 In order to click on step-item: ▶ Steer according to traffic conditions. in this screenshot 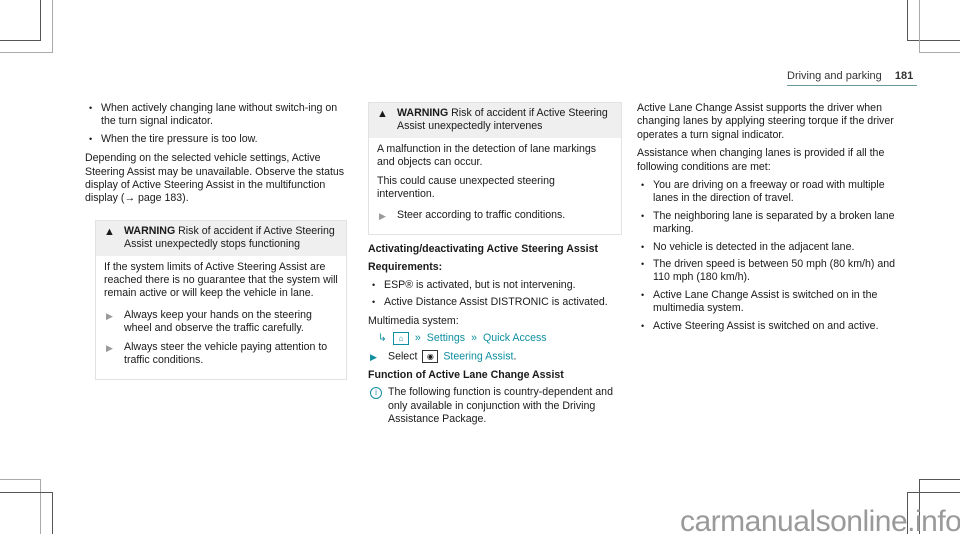, I will do `click(495, 215)`.